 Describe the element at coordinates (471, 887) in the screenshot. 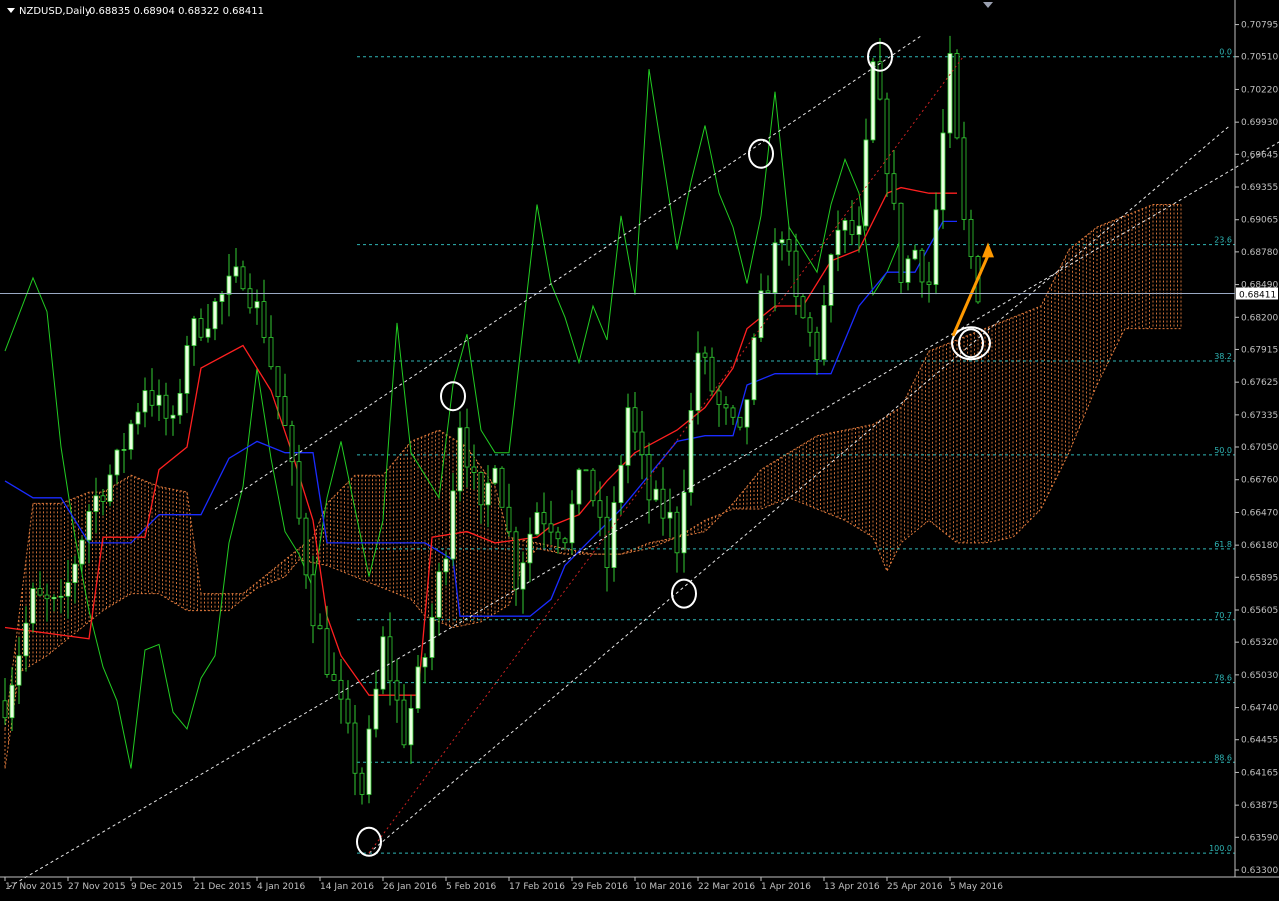

I see `x-tick-label: 5 Feb 2016` at that location.